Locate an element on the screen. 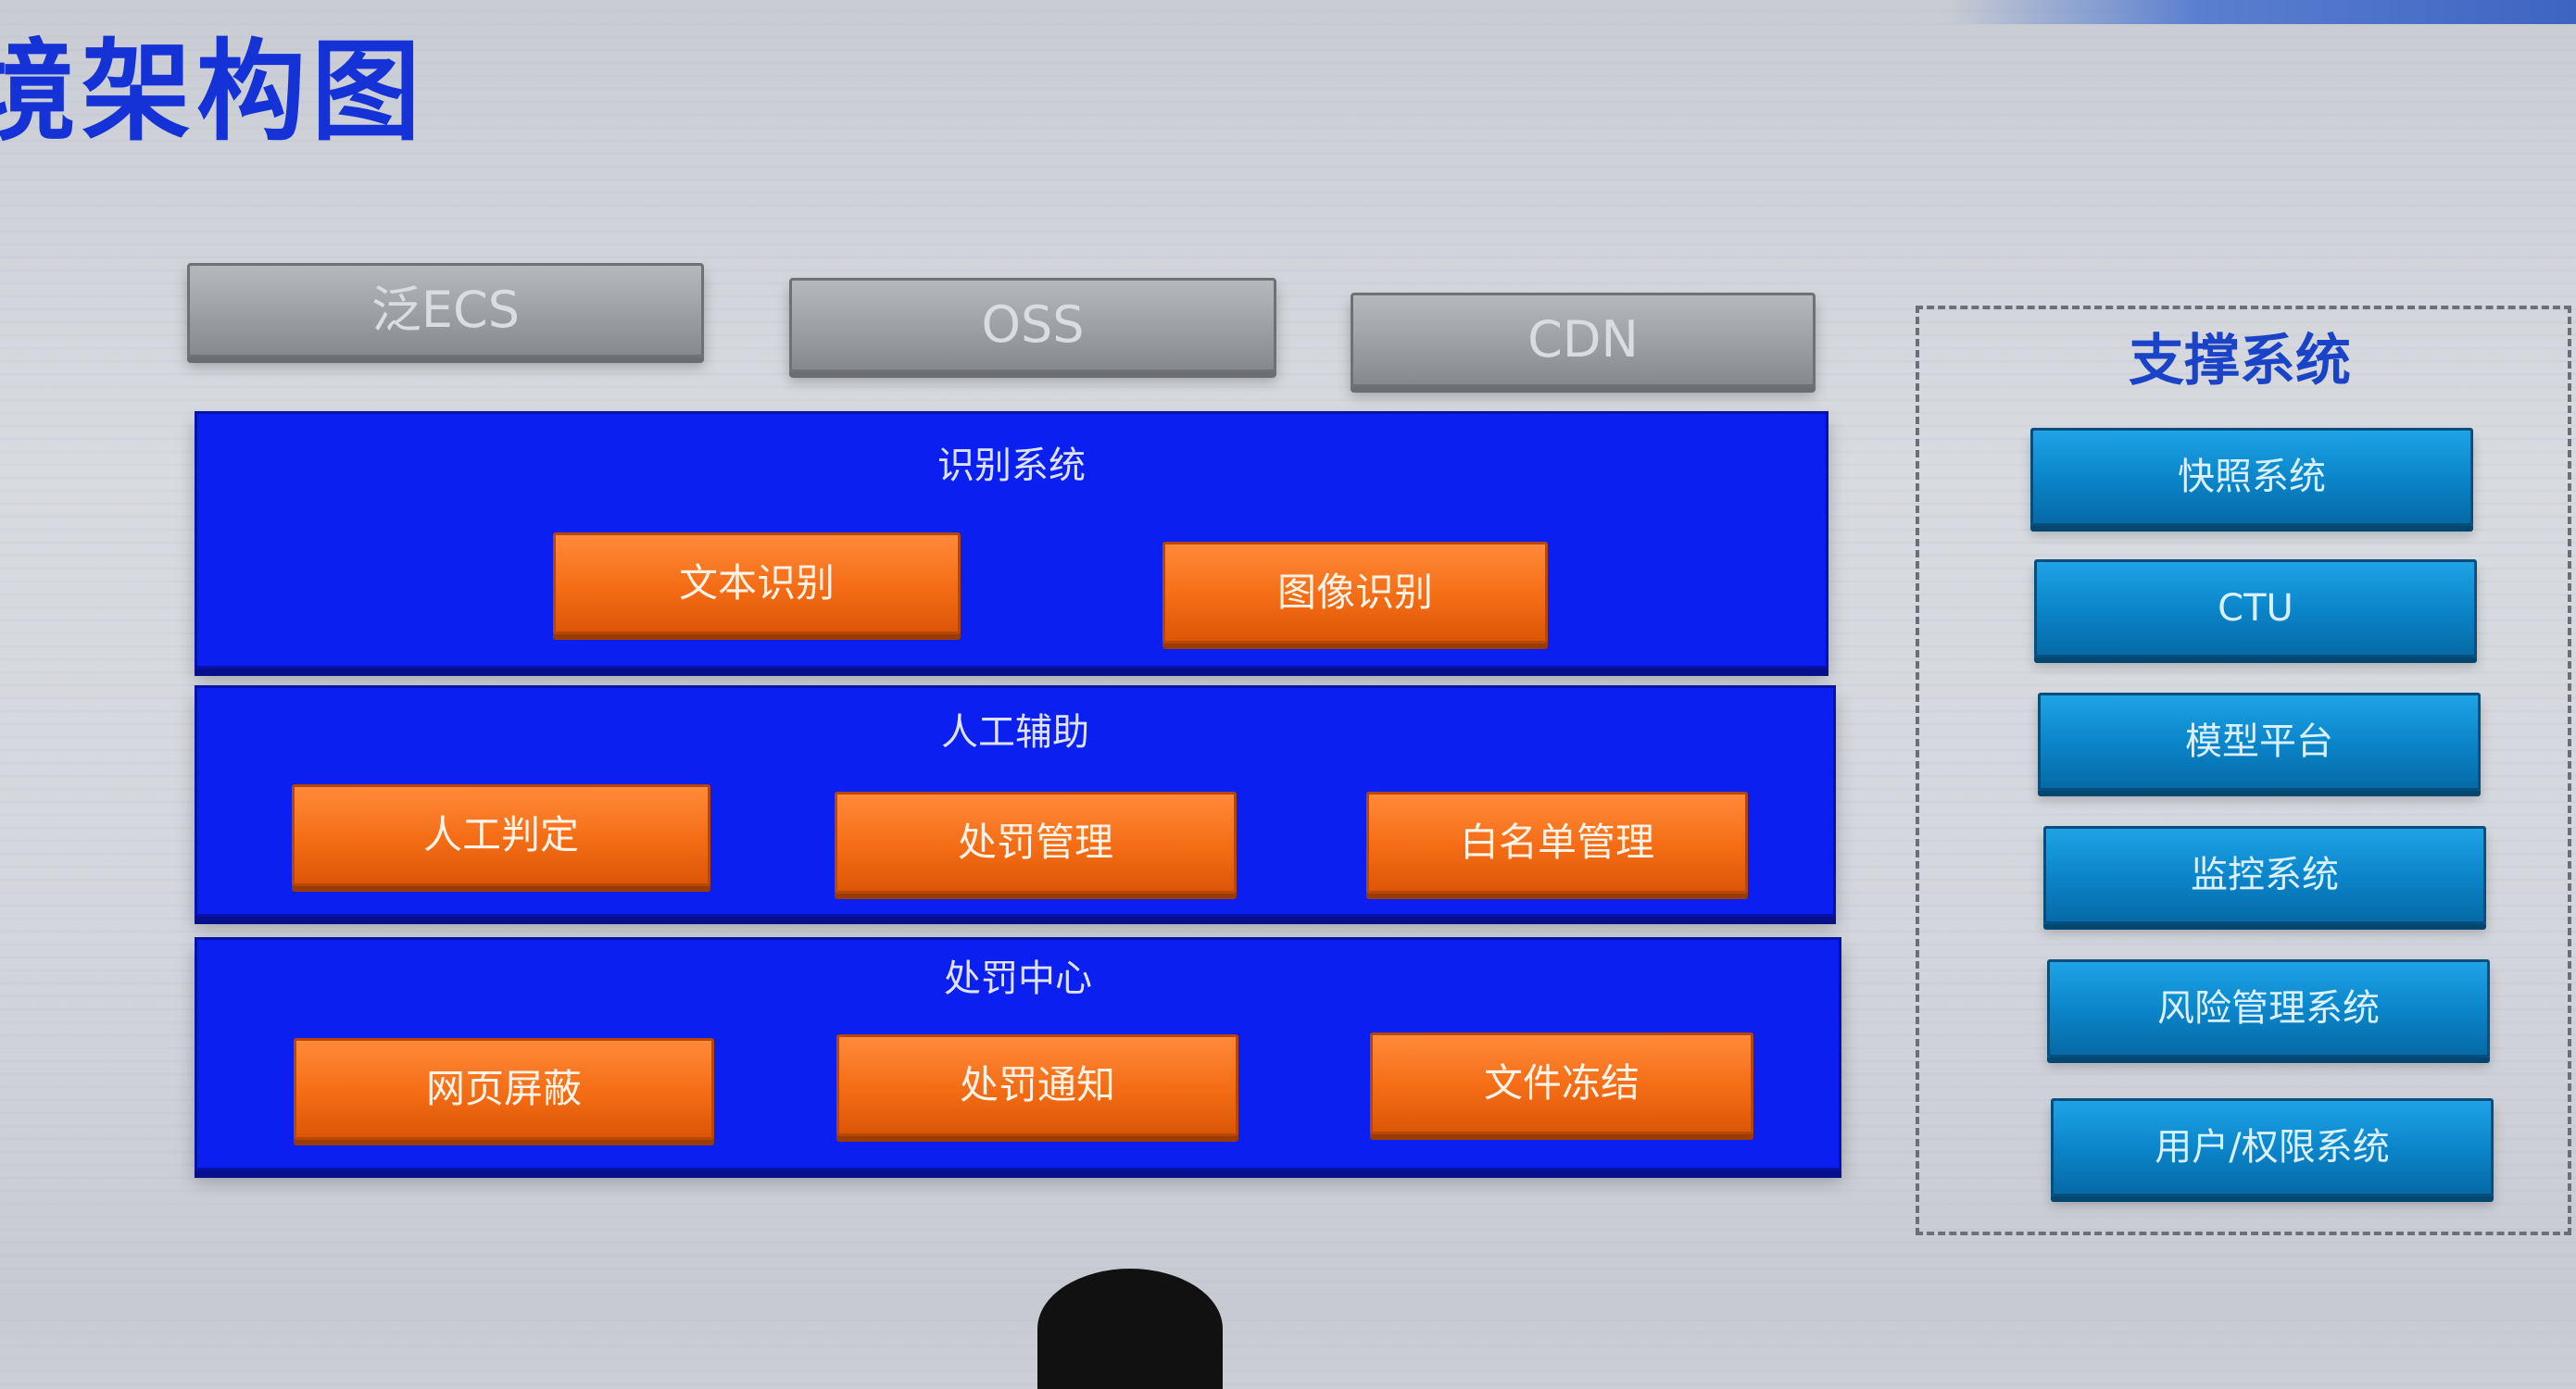  layer-recognition-panel: 识别系统 文本识别 图像识别 is located at coordinates (1011, 540).